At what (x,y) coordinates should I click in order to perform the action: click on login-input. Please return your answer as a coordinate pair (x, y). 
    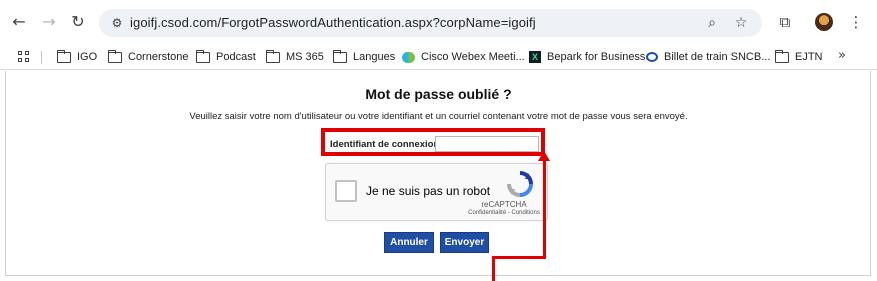
    Looking at the image, I should click on (487, 144).